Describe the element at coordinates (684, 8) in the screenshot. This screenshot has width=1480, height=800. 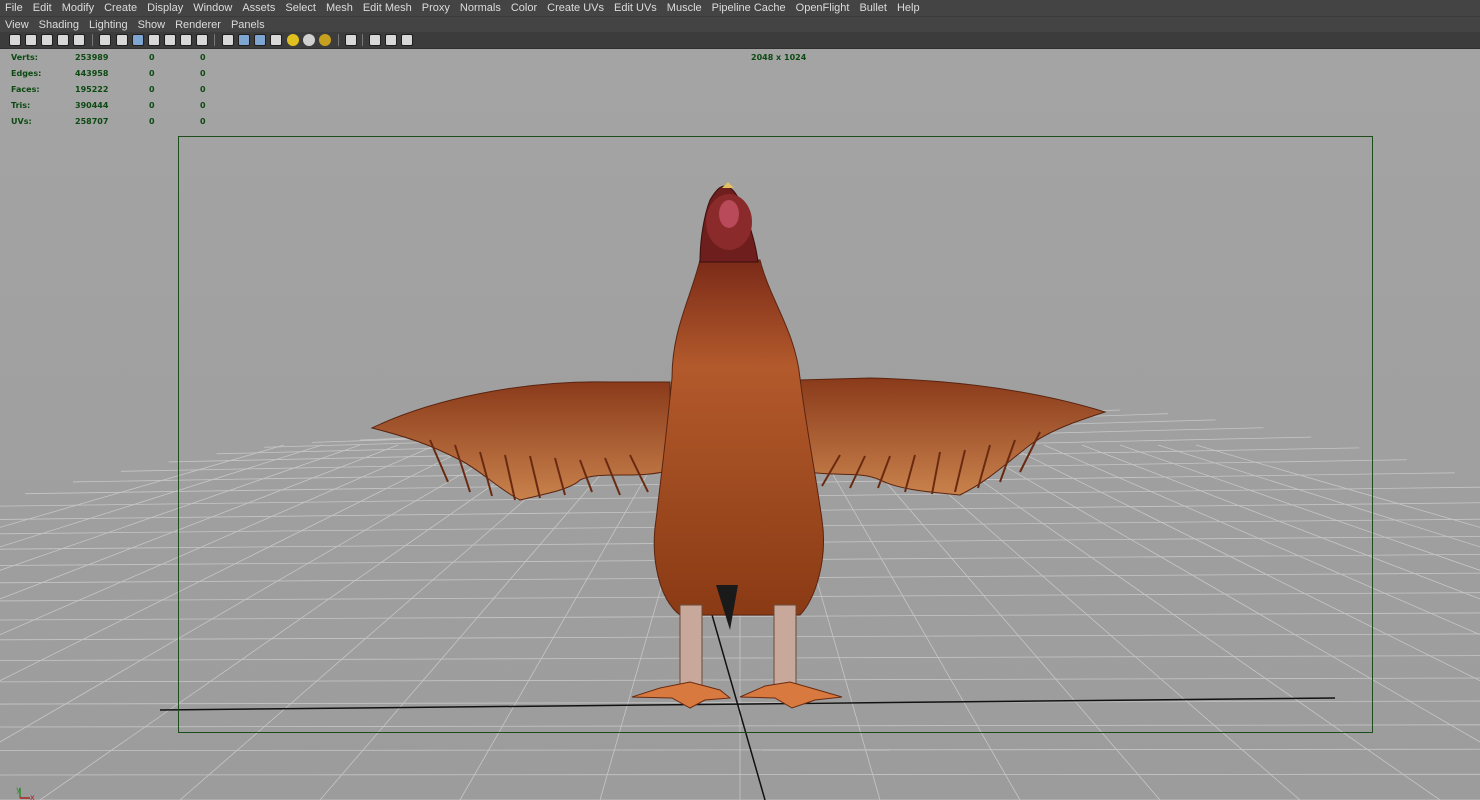
I see `menu-muscle: Muscle` at that location.